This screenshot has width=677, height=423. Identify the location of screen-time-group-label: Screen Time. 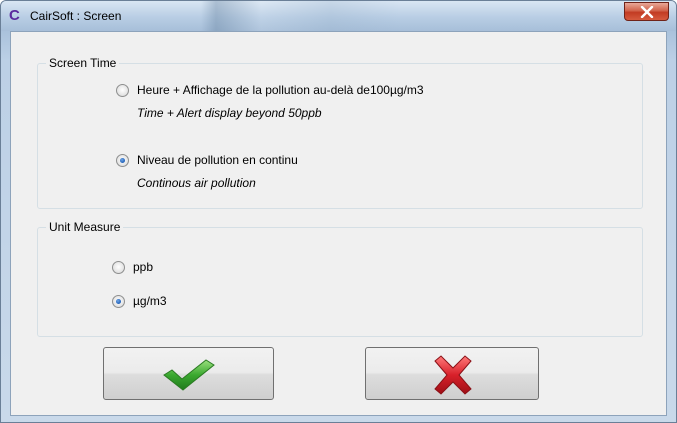
(83, 63).